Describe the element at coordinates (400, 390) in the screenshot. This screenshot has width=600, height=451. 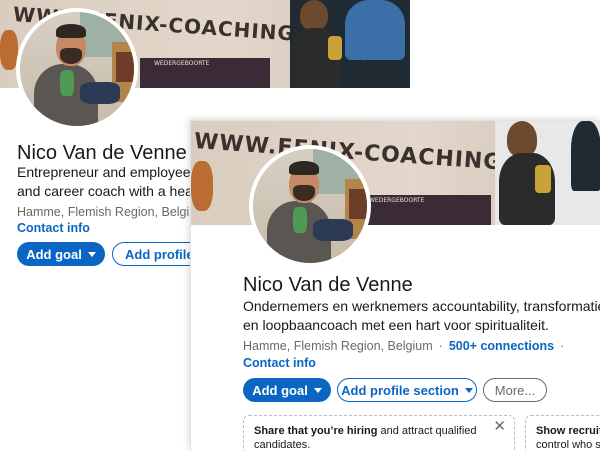
I see `add-profile-label: Add profile section` at that location.